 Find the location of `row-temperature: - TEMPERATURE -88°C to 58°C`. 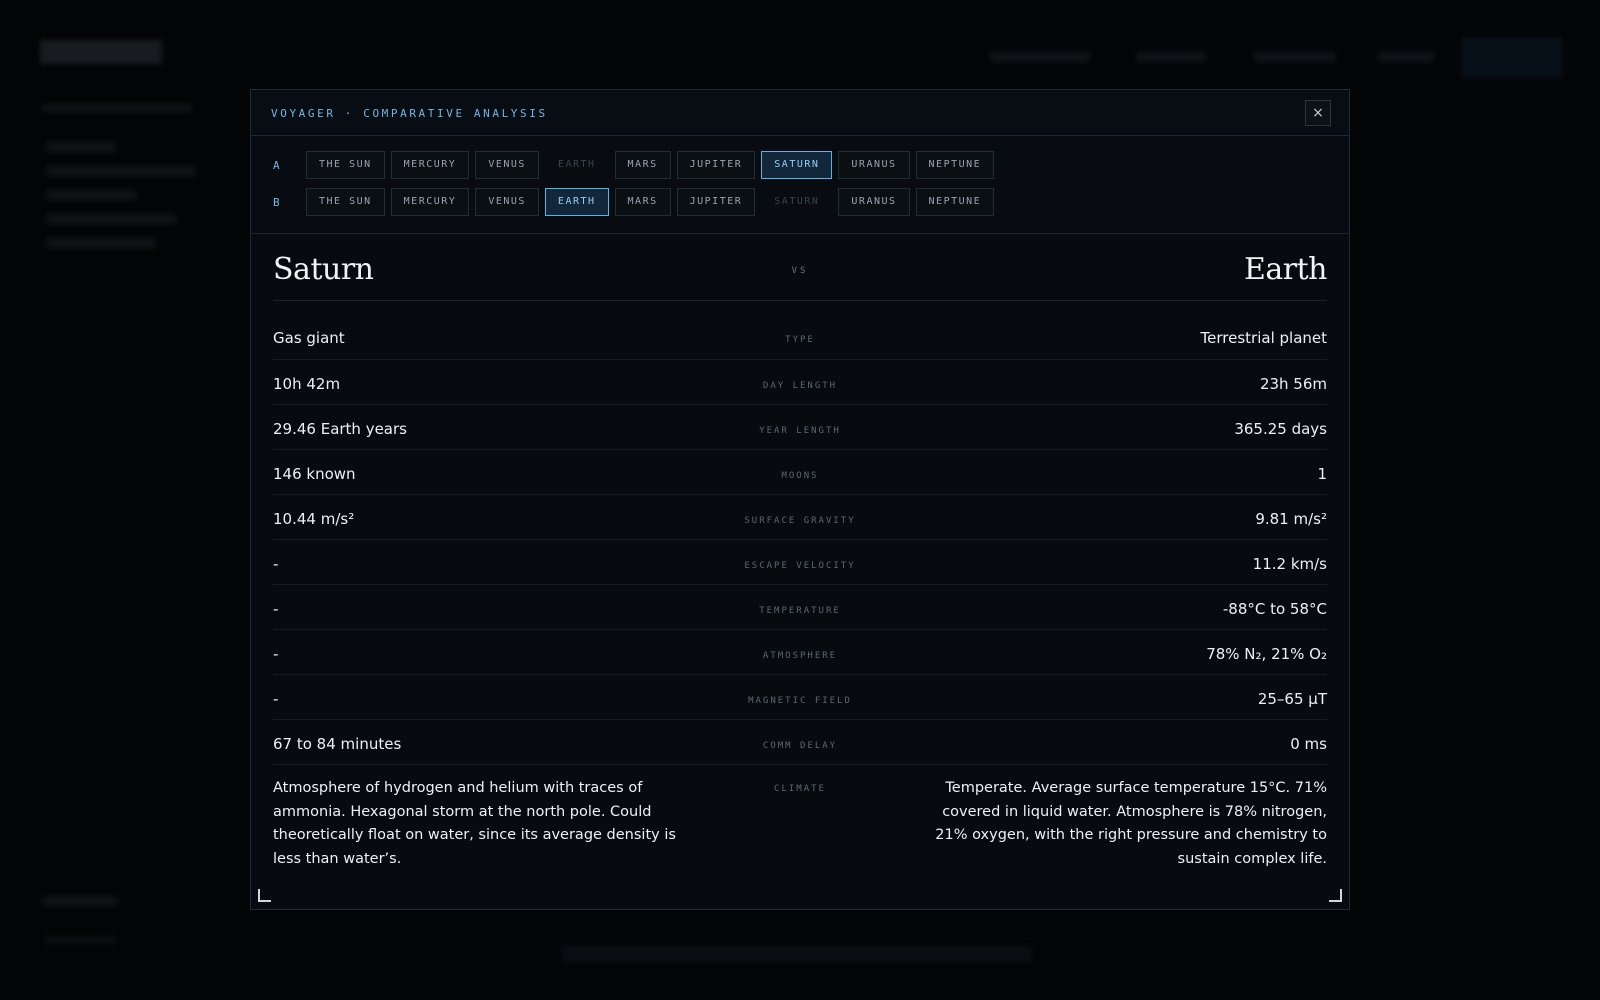

row-temperature: - TEMPERATURE -88°C to 58°C is located at coordinates (800, 607).